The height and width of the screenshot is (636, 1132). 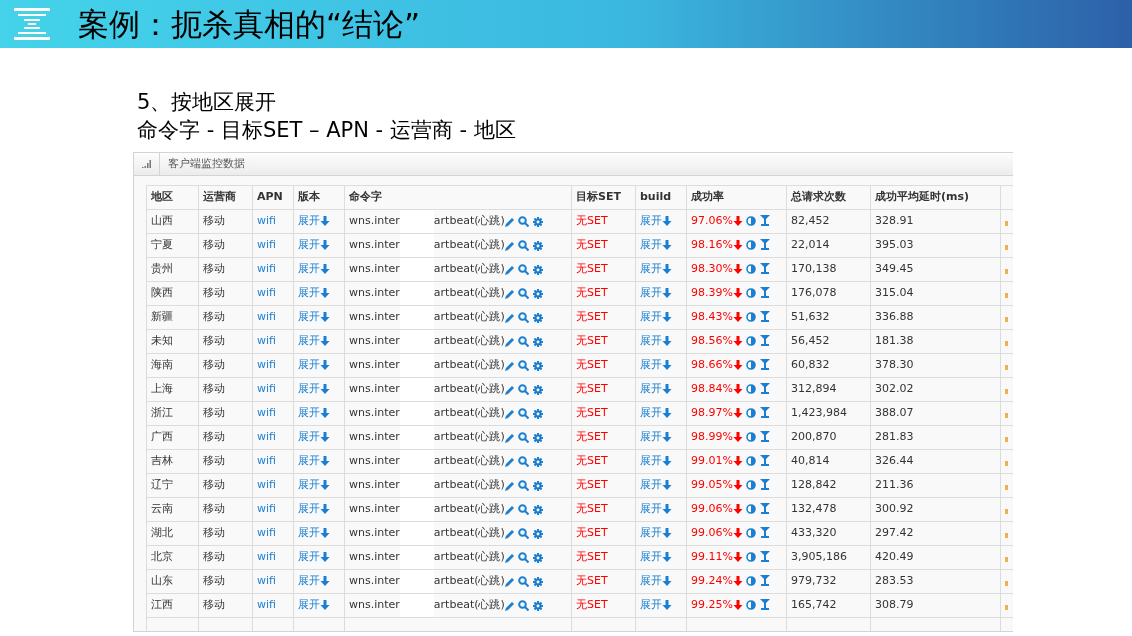 I want to click on success-rate: 97.06%, so click(x=712, y=221).